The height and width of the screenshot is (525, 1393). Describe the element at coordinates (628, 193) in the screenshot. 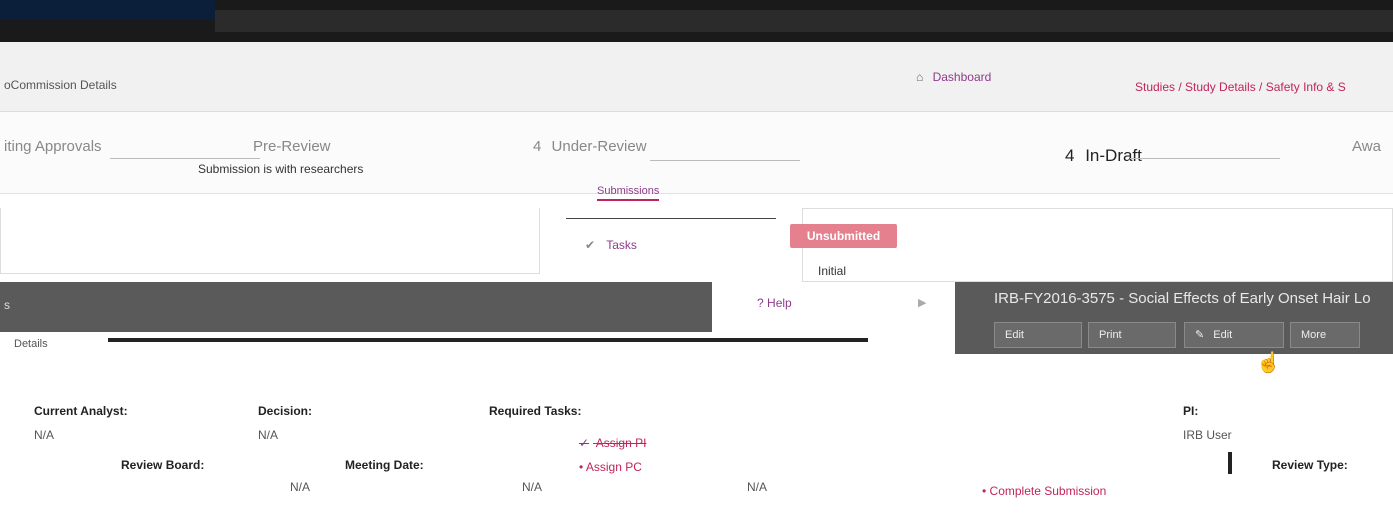

I see `submissions-link: Submissions` at that location.